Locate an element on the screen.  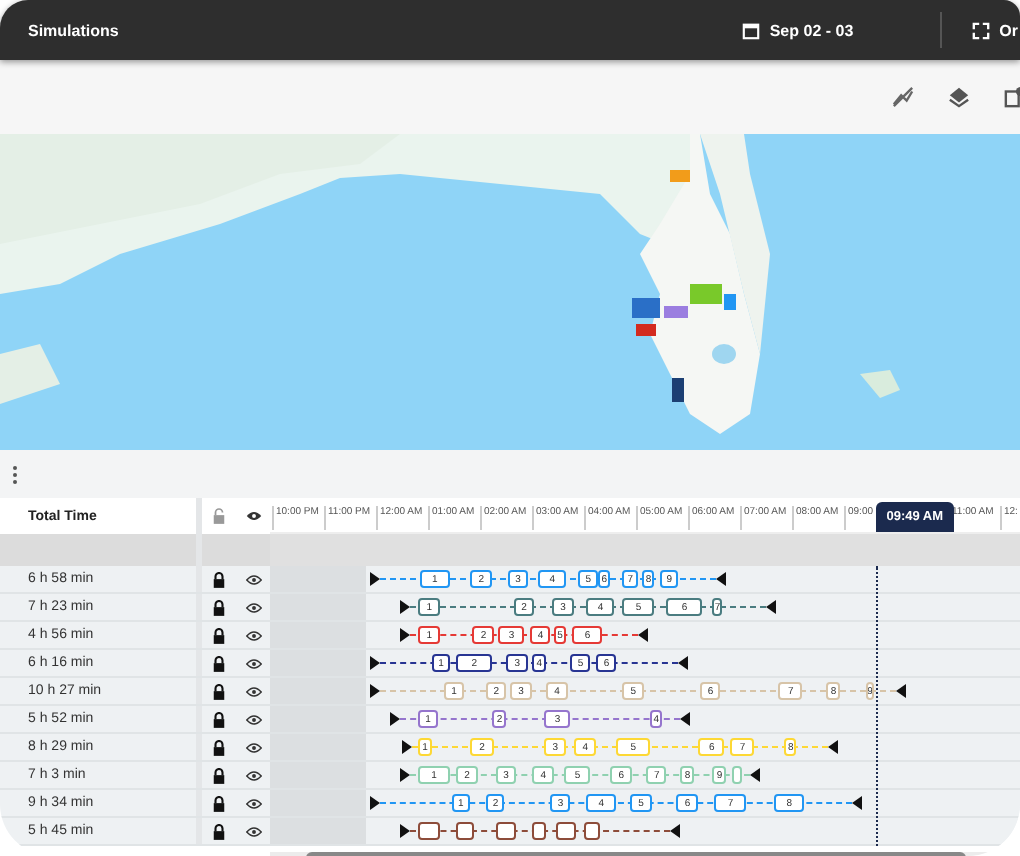
app-title: Simulations is located at coordinates (73, 30).